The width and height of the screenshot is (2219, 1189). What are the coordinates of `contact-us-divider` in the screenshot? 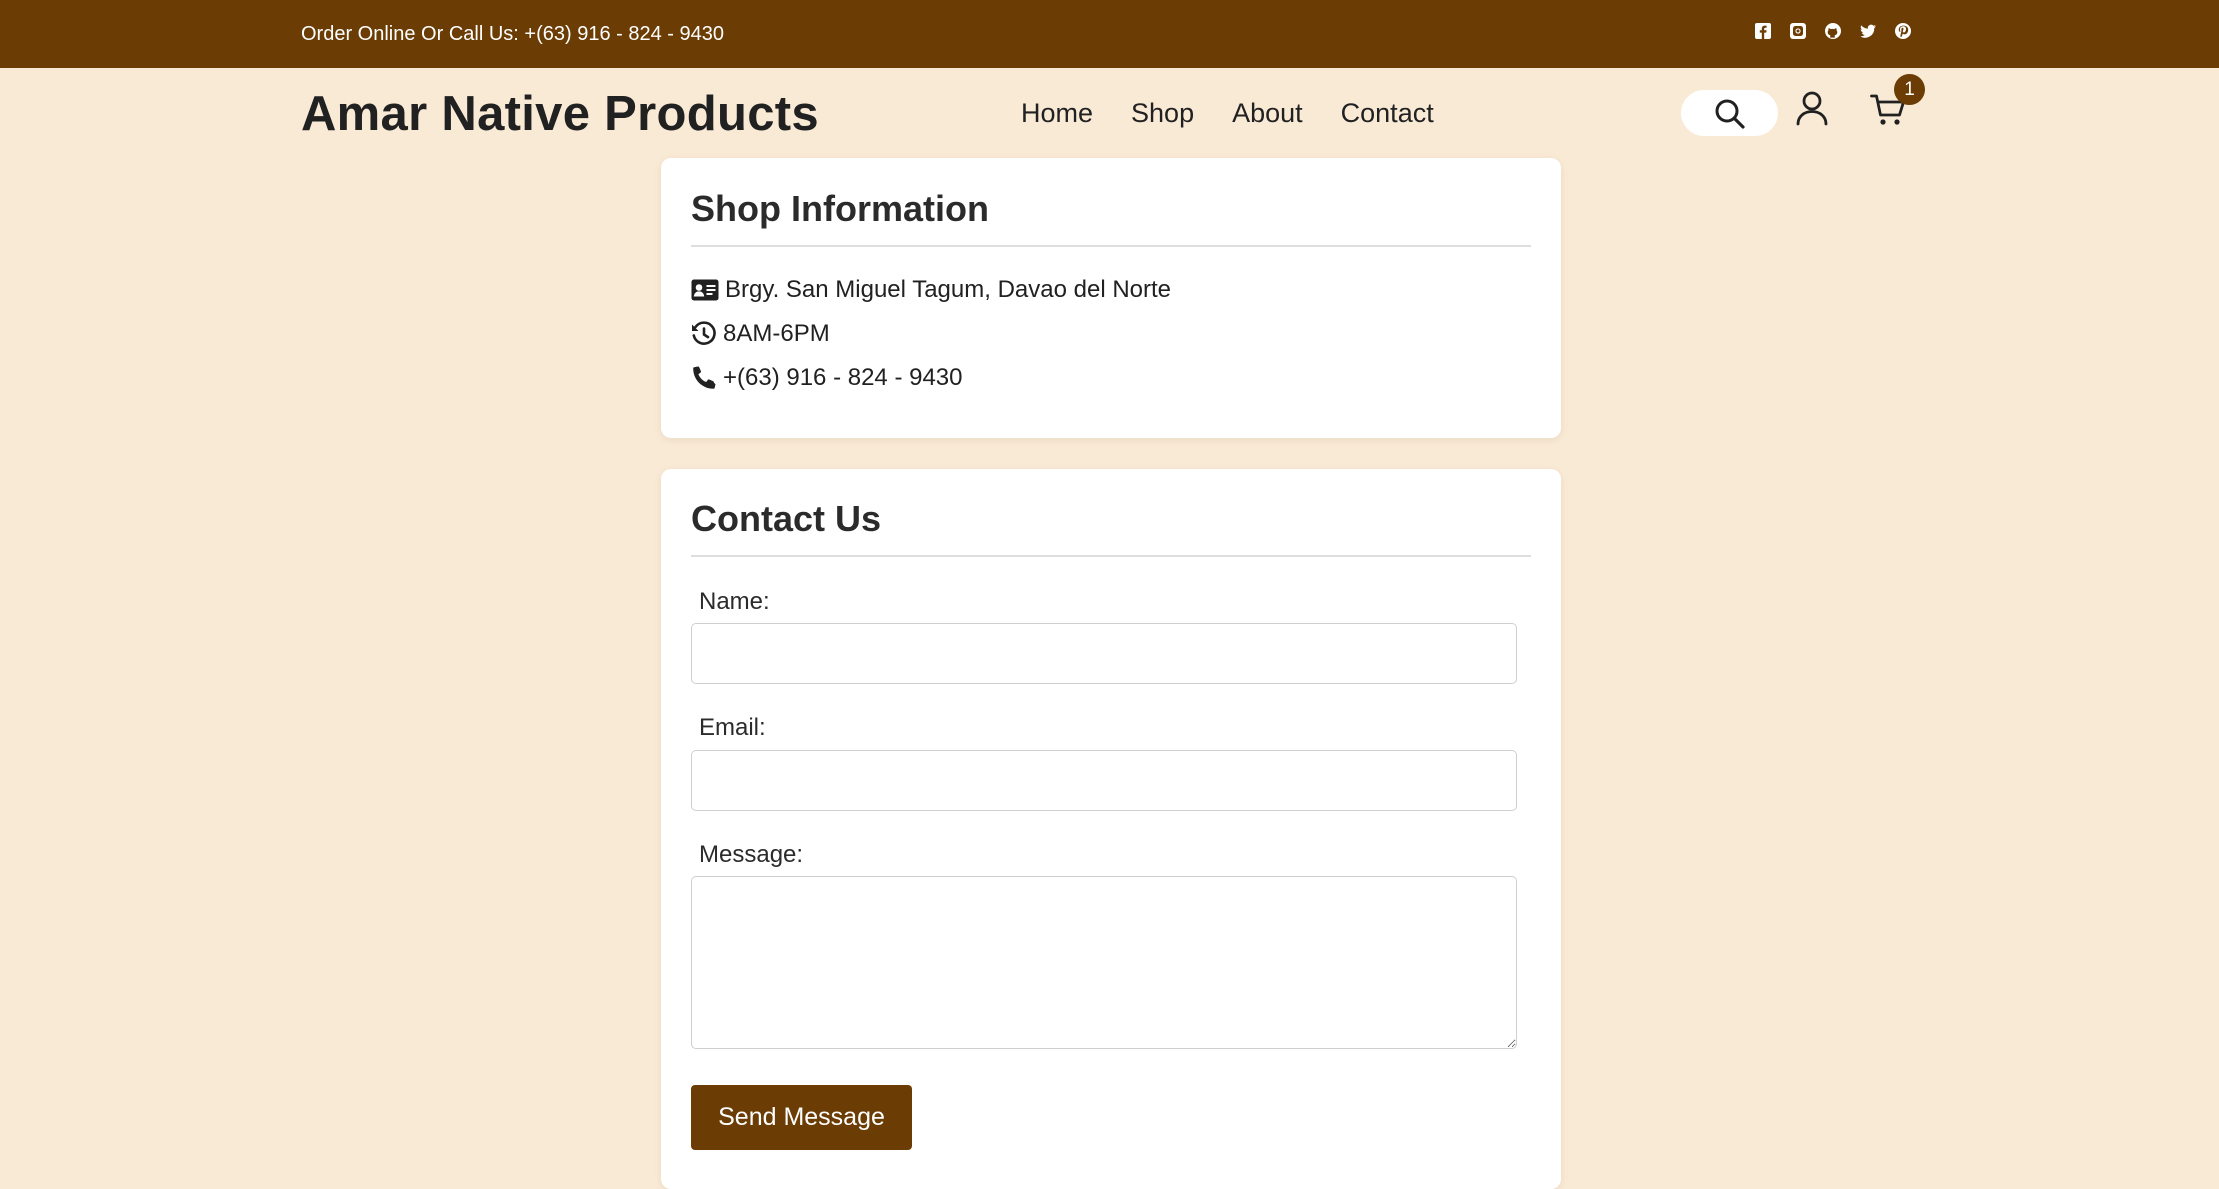 It's located at (1111, 556).